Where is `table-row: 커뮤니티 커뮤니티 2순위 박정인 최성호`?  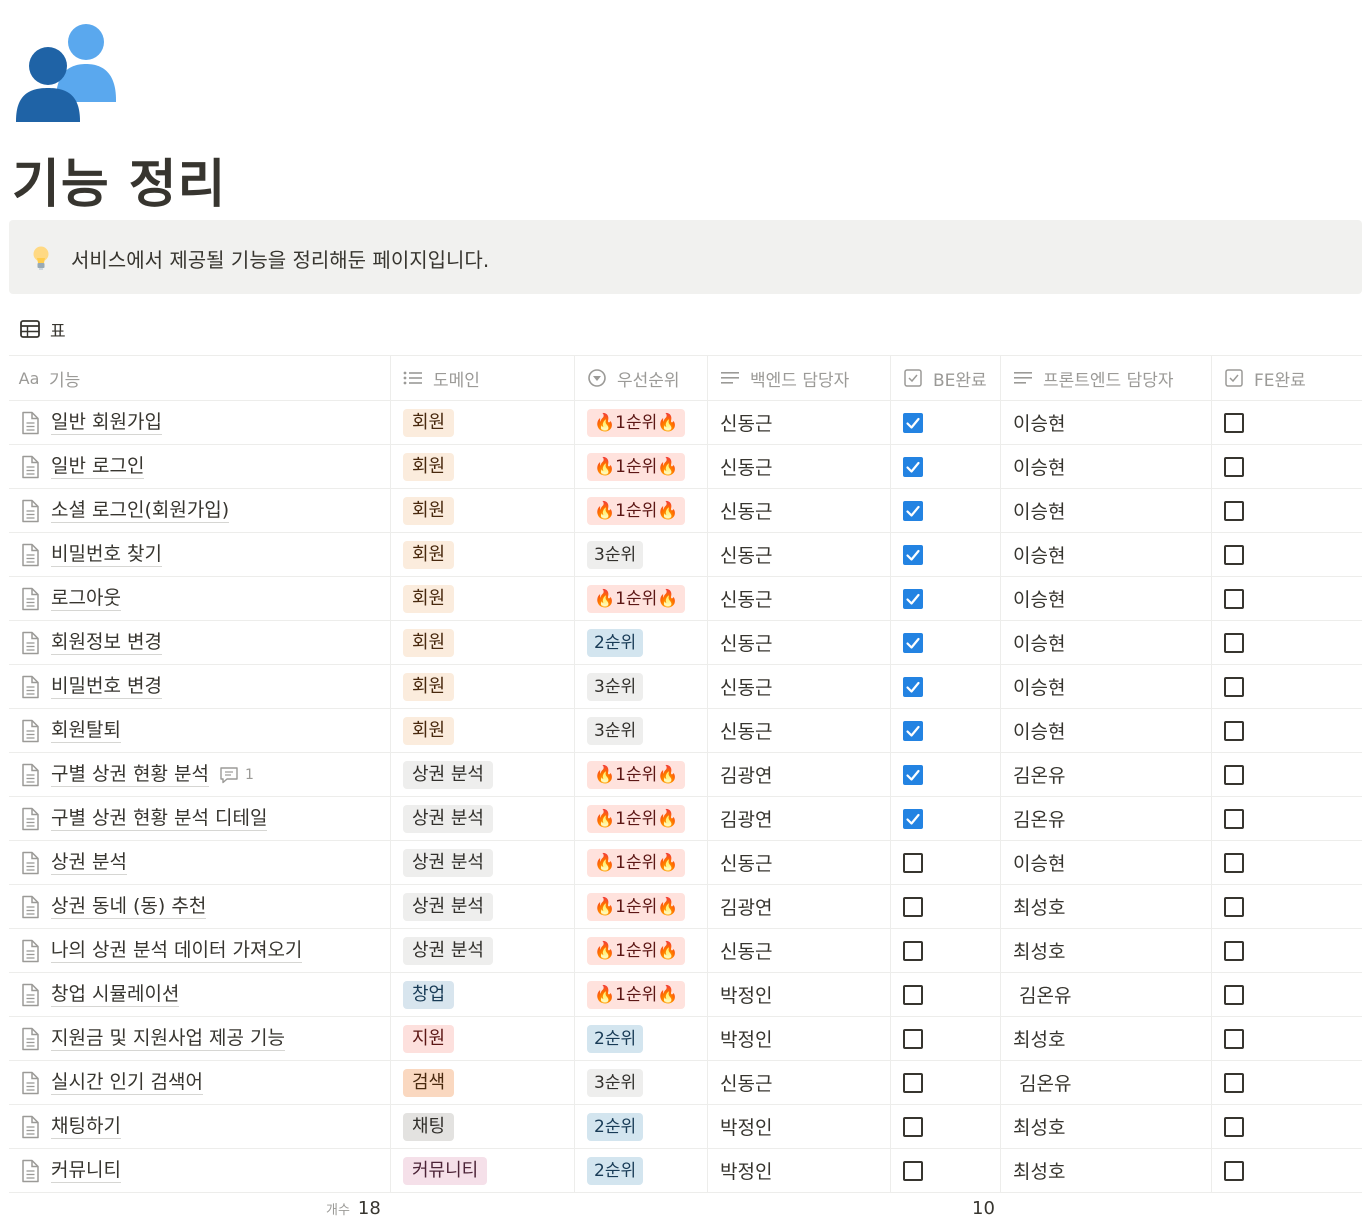 table-row: 커뮤니티 커뮤니티 2순위 박정인 최성호 is located at coordinates (685, 1171).